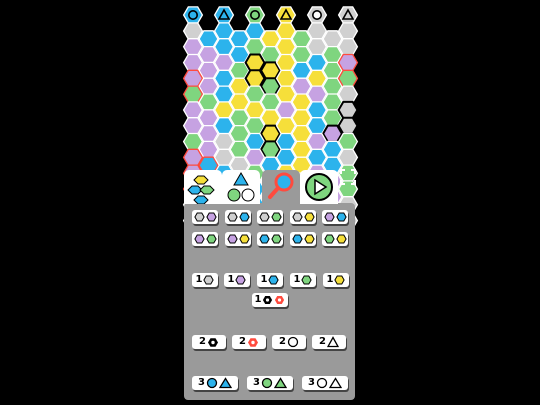 This screenshot has height=405, width=540. What do you see at coordinates (241, 187) in the screenshot?
I see `tab-shapes` at bounding box center [241, 187].